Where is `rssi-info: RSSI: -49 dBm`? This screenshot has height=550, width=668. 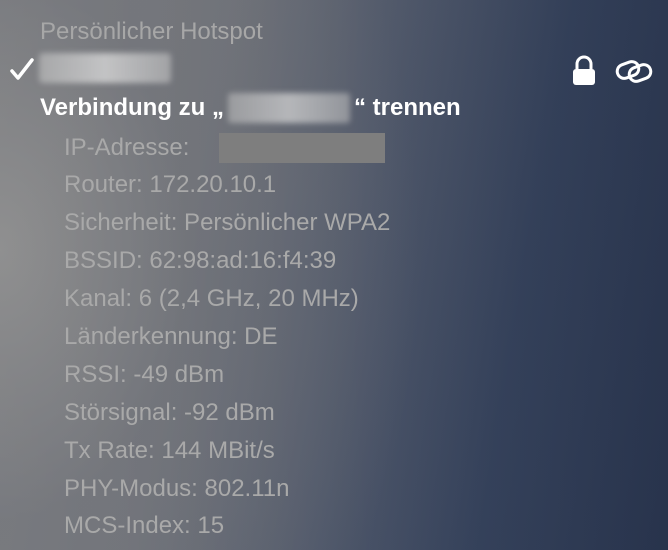
rssi-info: RSSI: -49 dBm is located at coordinates (144, 374).